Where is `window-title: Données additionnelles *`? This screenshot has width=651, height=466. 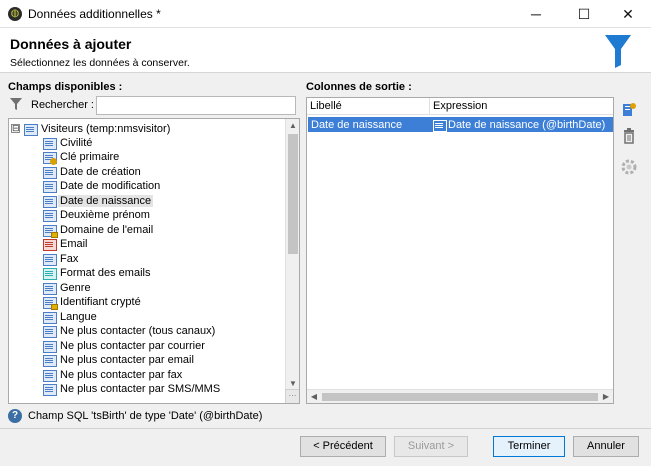 window-title: Données additionnelles * is located at coordinates (94, 14).